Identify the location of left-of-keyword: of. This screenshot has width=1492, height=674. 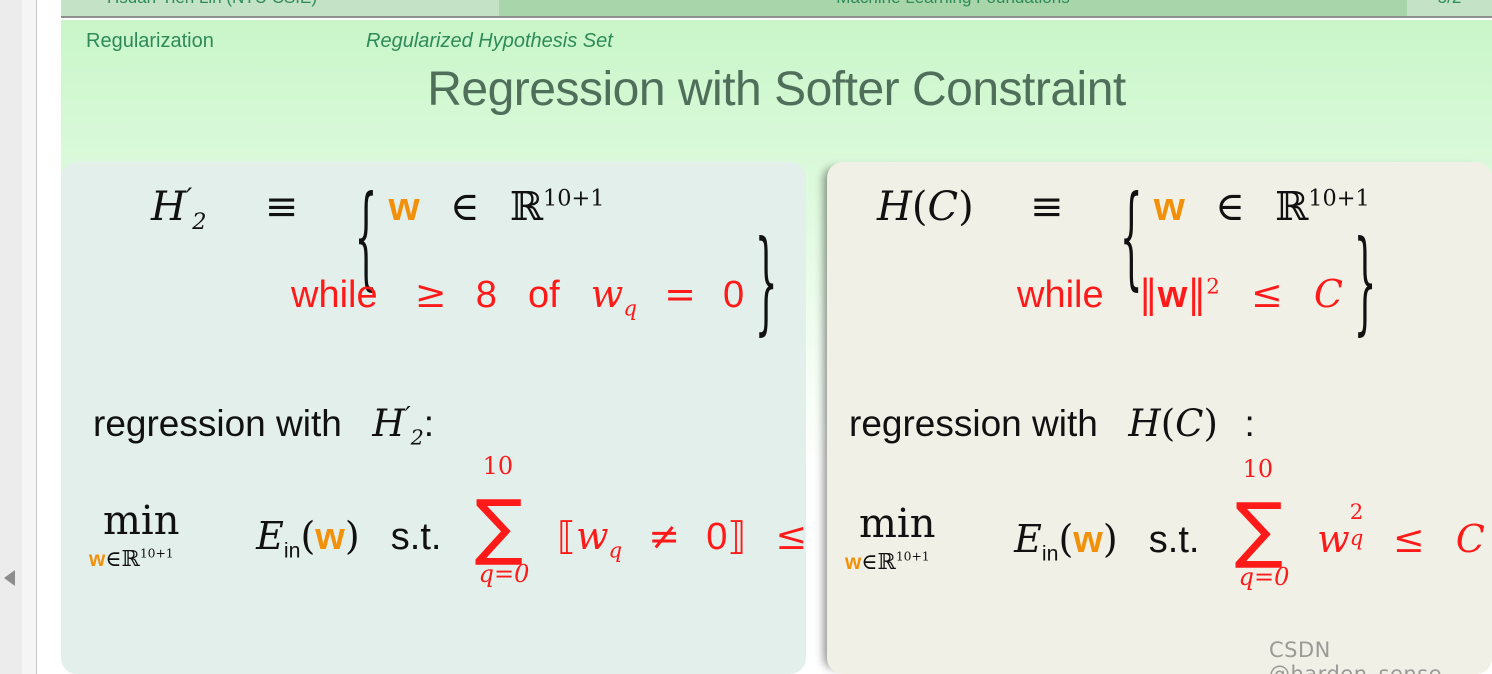
(543, 295).